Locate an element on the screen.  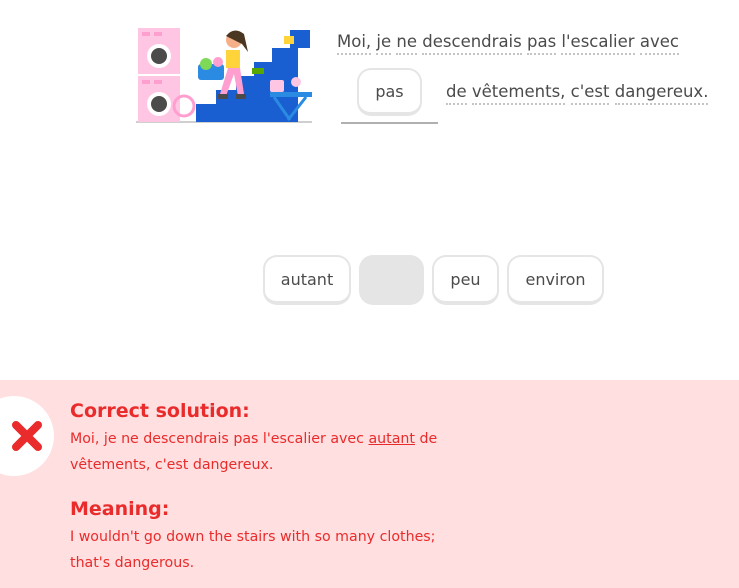
sentence-word: ne is located at coordinates (407, 43).